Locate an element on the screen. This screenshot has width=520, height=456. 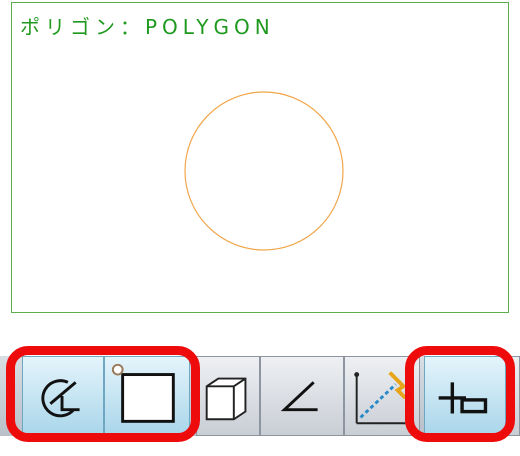
axis-dimension-tool is located at coordinates (382, 396).